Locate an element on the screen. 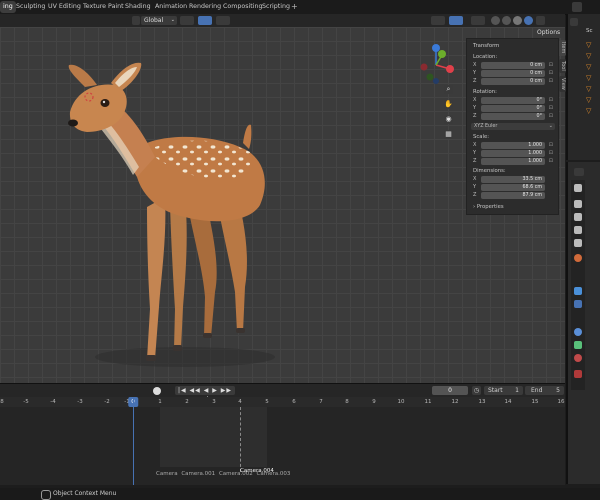  render-tab-icon is located at coordinates (578, 204).